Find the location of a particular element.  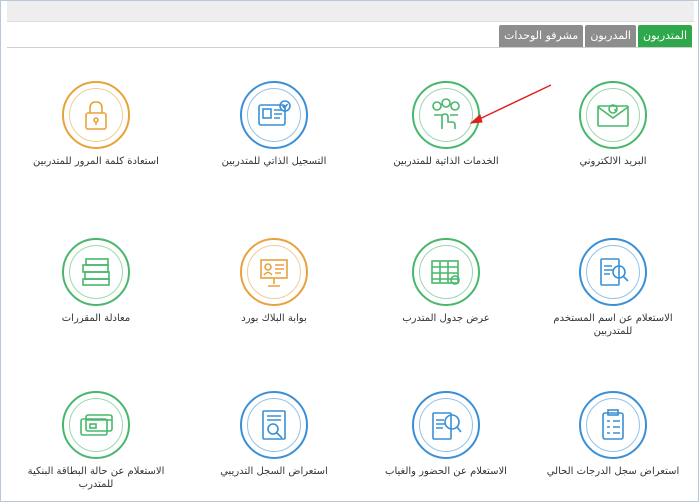

tile-attendance-inquiry: الاستعلام عن الحضور والغياب is located at coordinates (446, 434).